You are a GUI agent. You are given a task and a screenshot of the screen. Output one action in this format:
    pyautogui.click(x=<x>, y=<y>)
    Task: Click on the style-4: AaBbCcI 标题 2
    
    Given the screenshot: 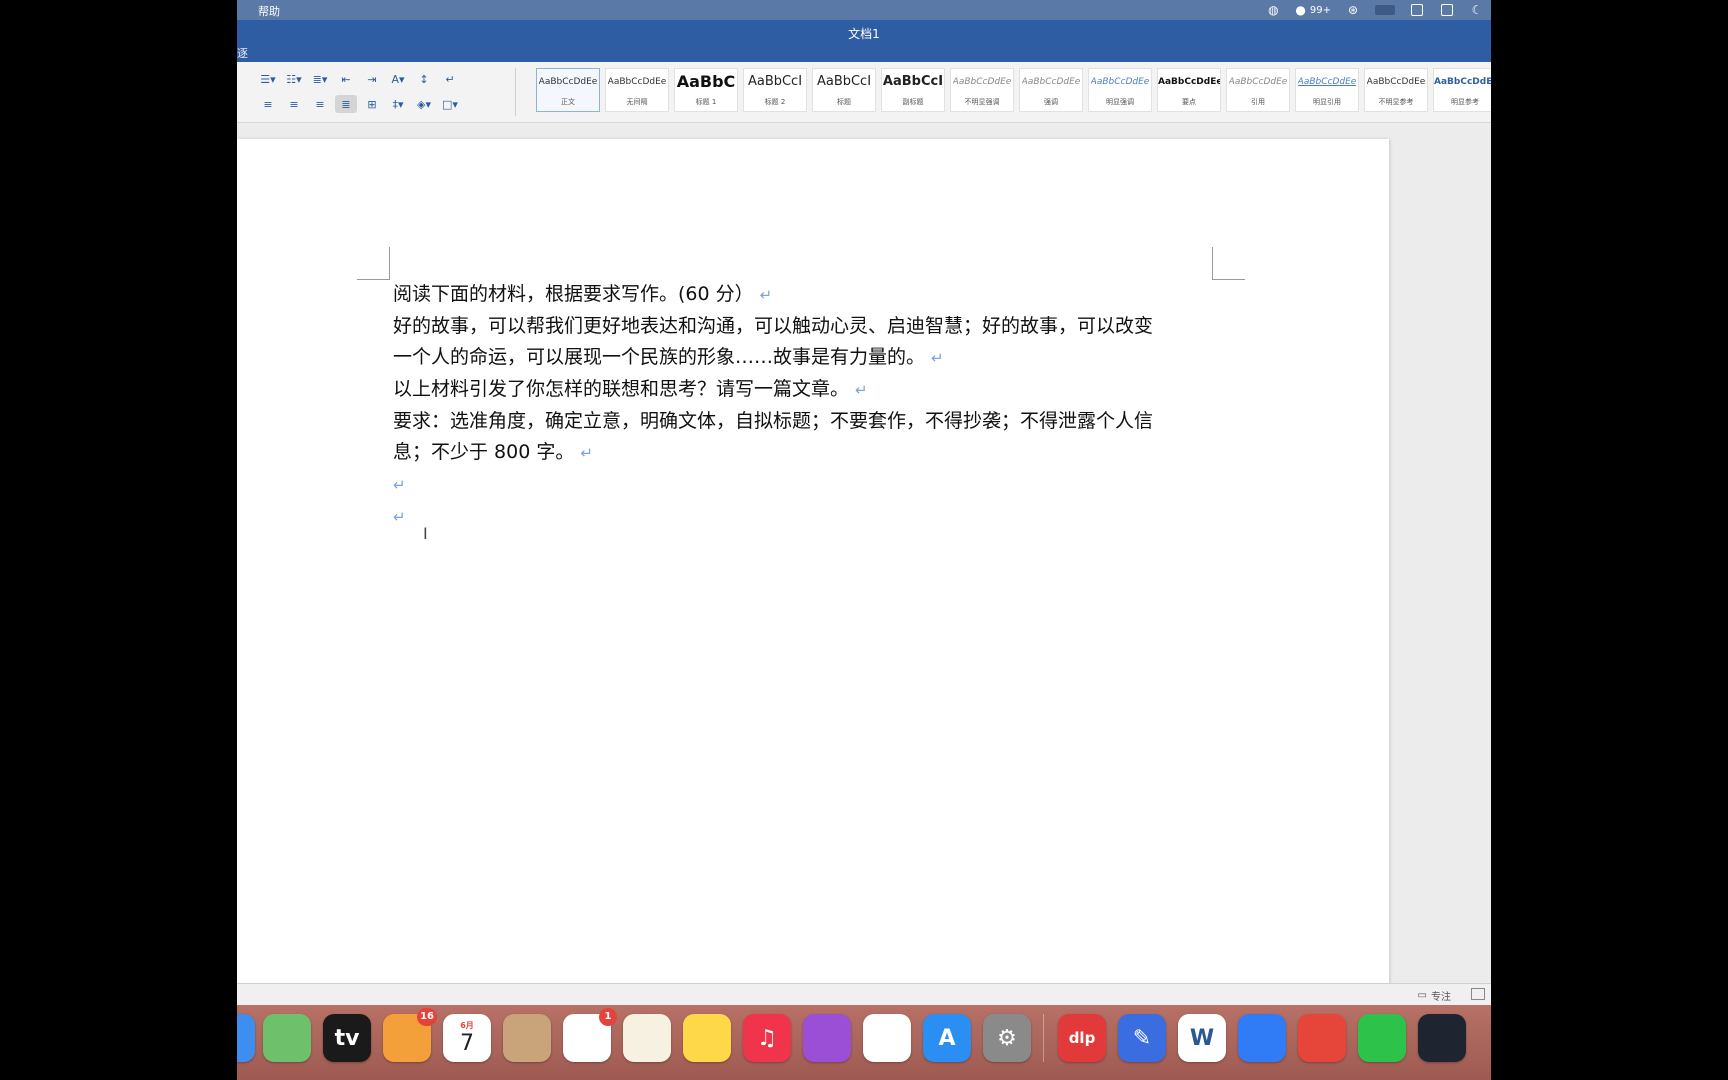 What is the action you would take?
    pyautogui.click(x=775, y=90)
    